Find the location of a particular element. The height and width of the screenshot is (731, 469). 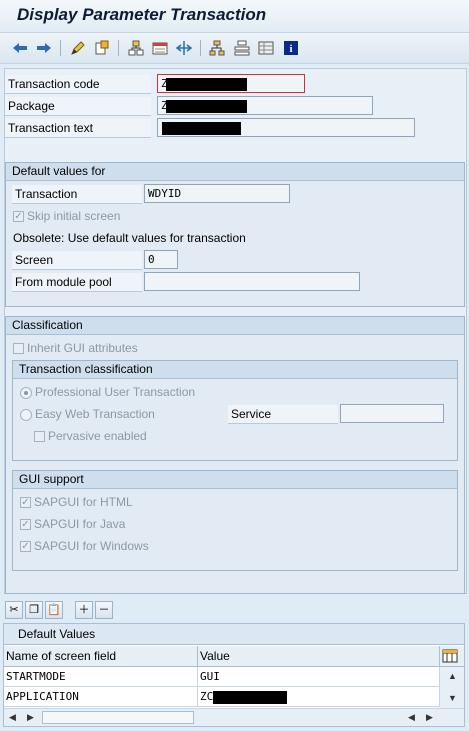

navigate-icon is located at coordinates (184, 48).